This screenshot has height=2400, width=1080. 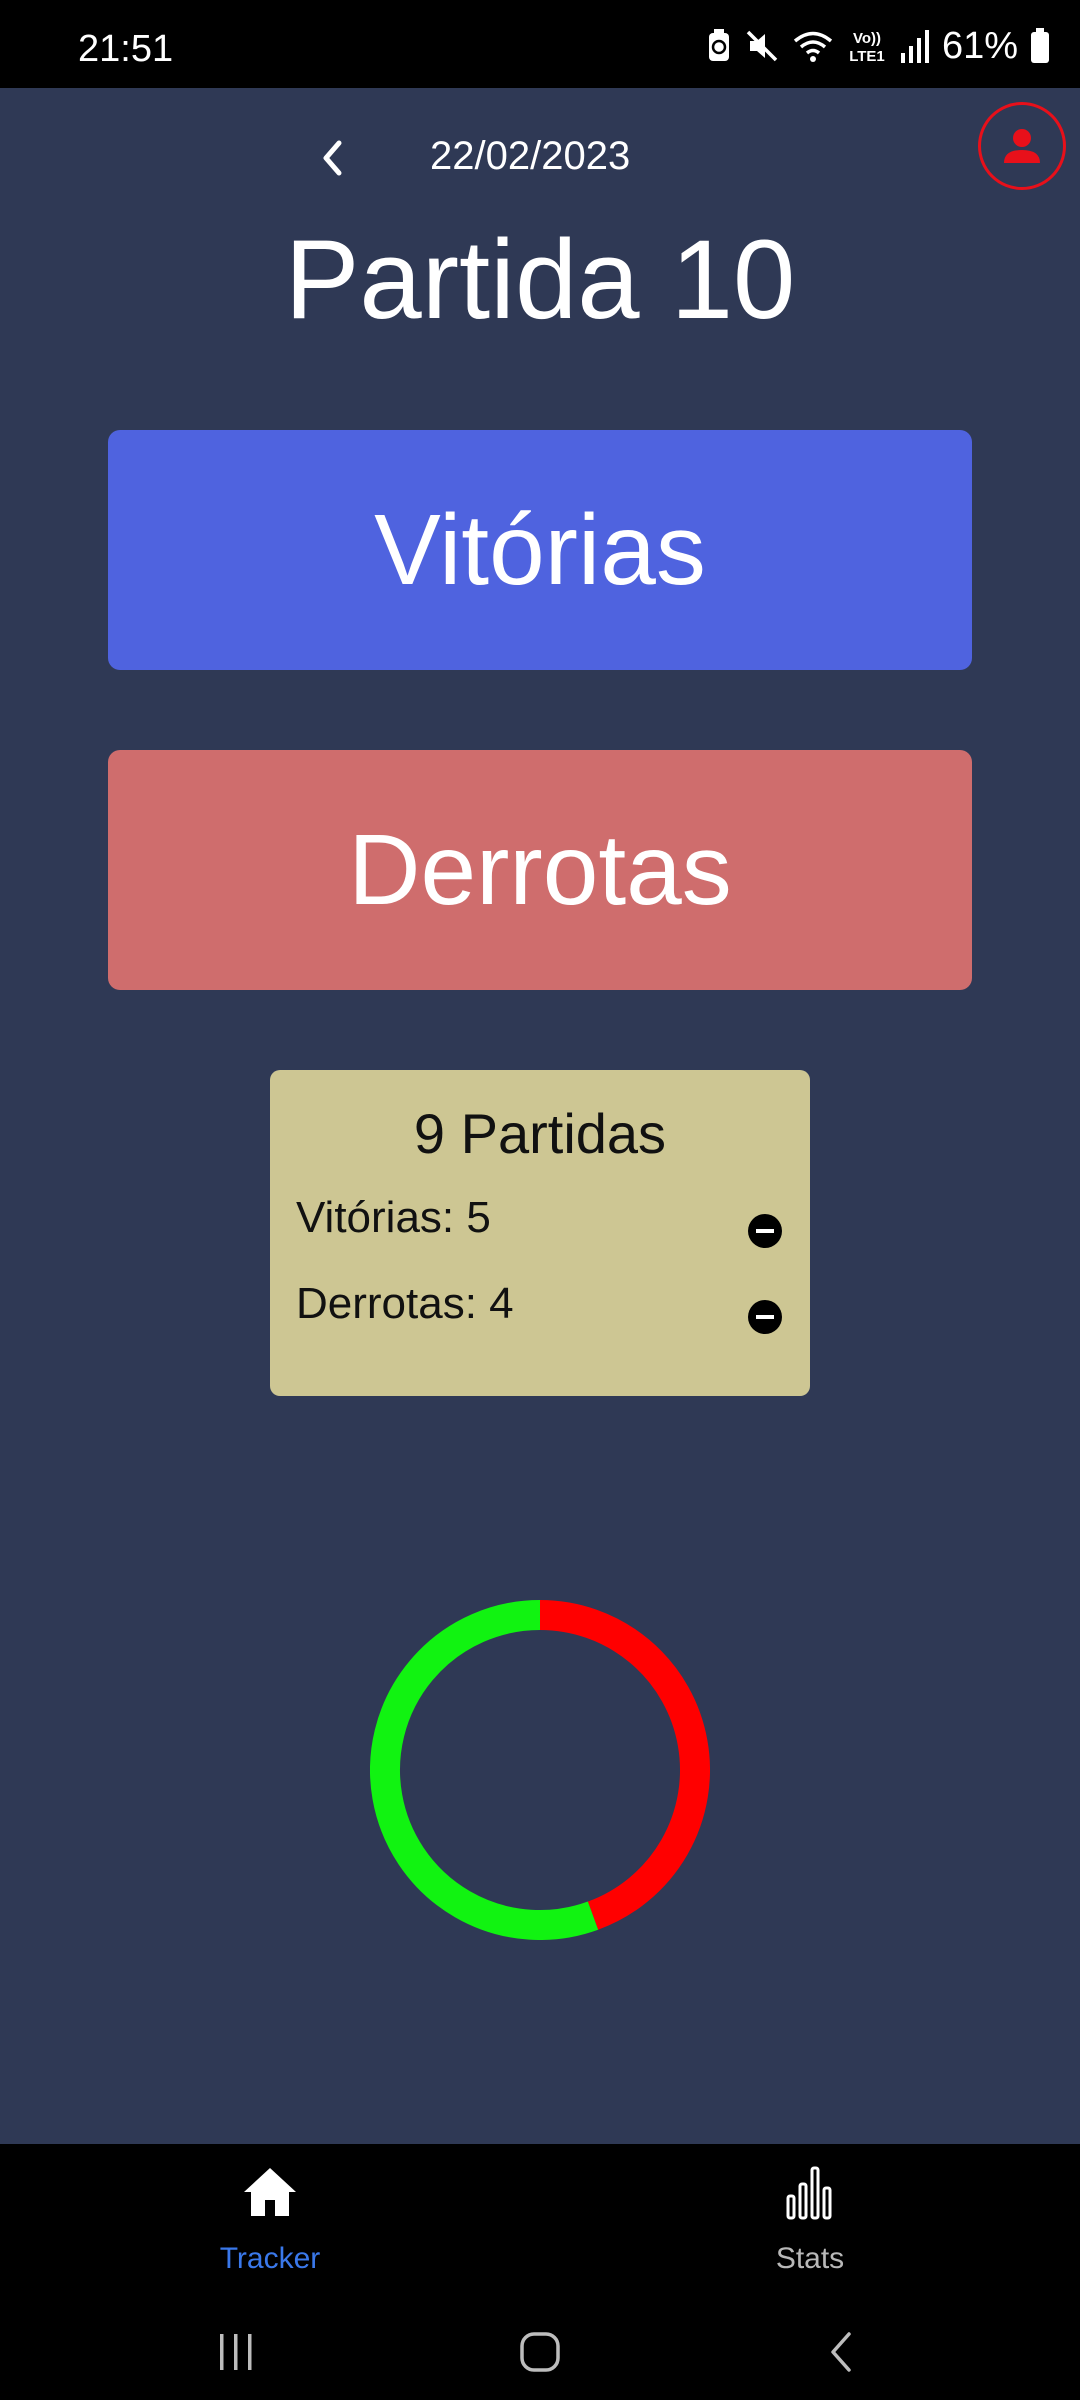 I want to click on user-icon, so click(x=1022, y=146).